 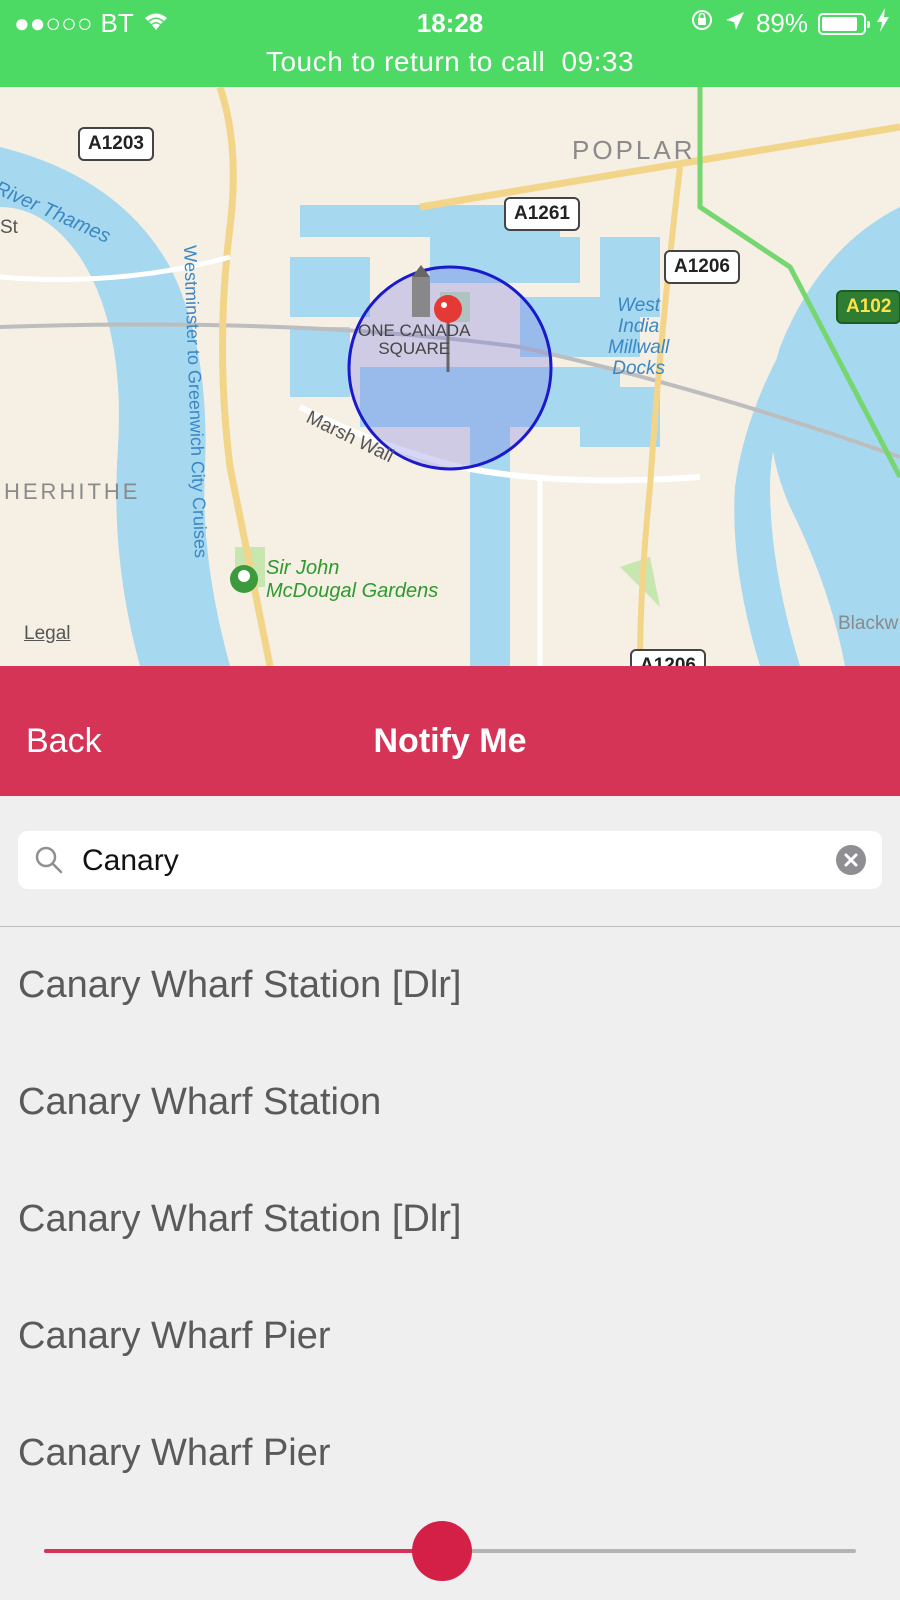 I want to click on battery-icon, so click(x=844, y=23).